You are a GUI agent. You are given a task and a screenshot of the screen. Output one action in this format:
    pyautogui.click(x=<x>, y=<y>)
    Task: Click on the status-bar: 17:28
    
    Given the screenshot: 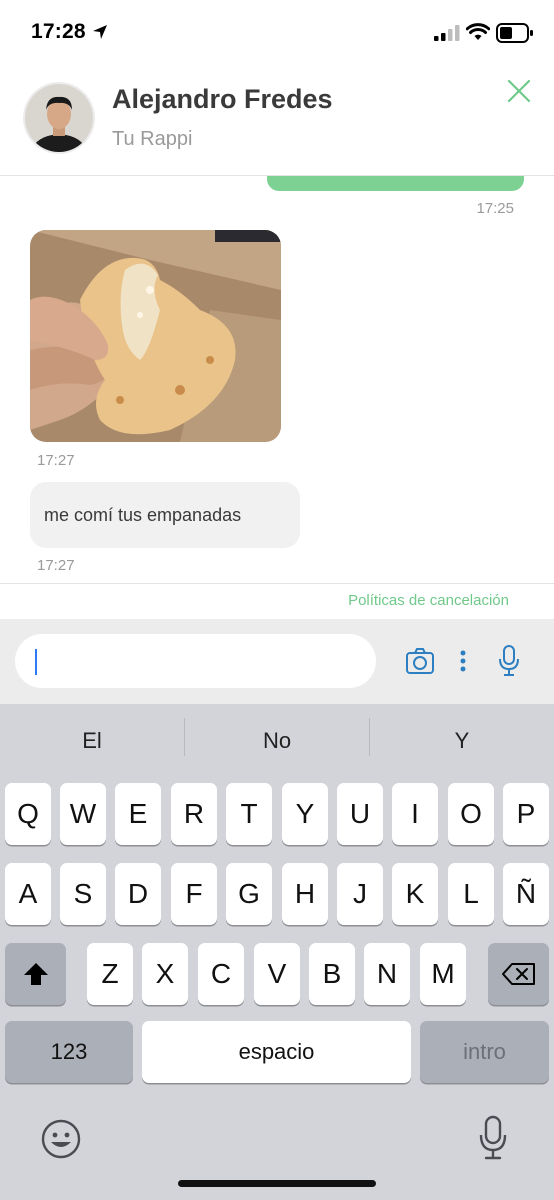 What is the action you would take?
    pyautogui.click(x=277, y=32)
    